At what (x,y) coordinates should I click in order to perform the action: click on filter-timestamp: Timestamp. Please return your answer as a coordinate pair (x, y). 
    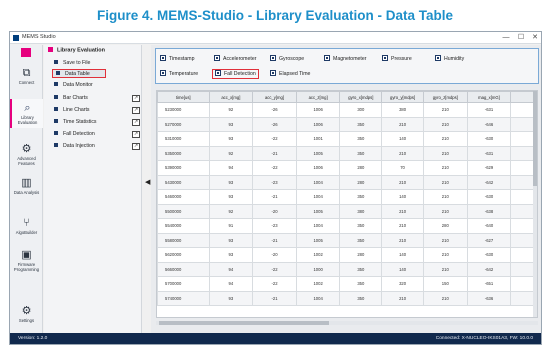
    Looking at the image, I should click on (177, 59).